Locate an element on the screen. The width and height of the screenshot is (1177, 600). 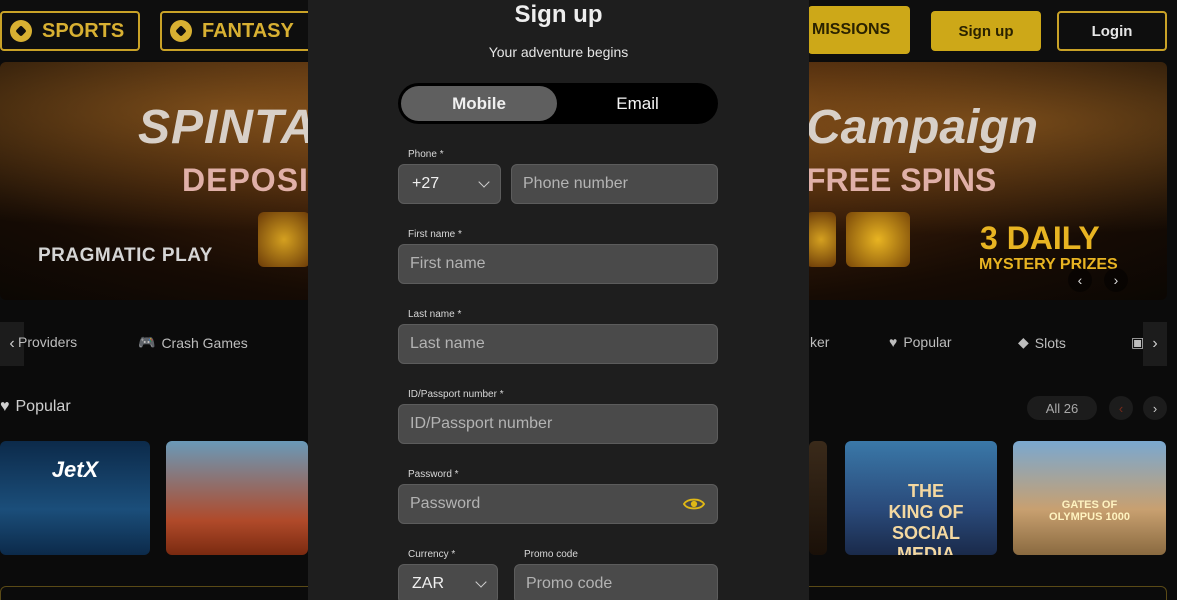
sports-label: SPORTS is located at coordinates (83, 30).